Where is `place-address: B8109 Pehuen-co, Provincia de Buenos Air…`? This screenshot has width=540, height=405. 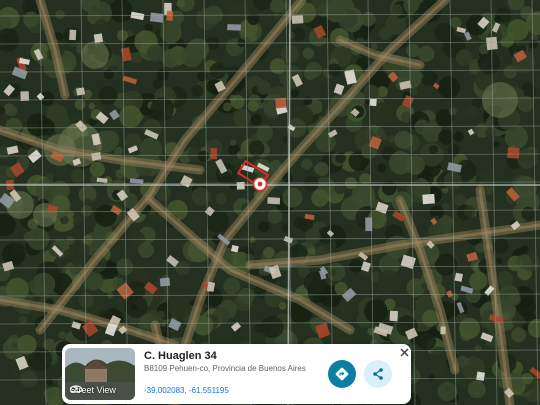 place-address: B8109 Pehuen-co, Provincia de Buenos Air… is located at coordinates (225, 368).